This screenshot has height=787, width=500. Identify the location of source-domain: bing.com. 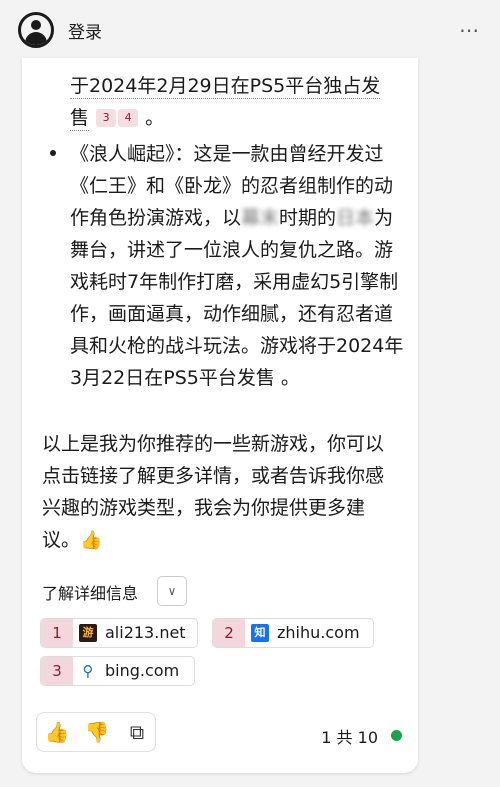
(142, 670).